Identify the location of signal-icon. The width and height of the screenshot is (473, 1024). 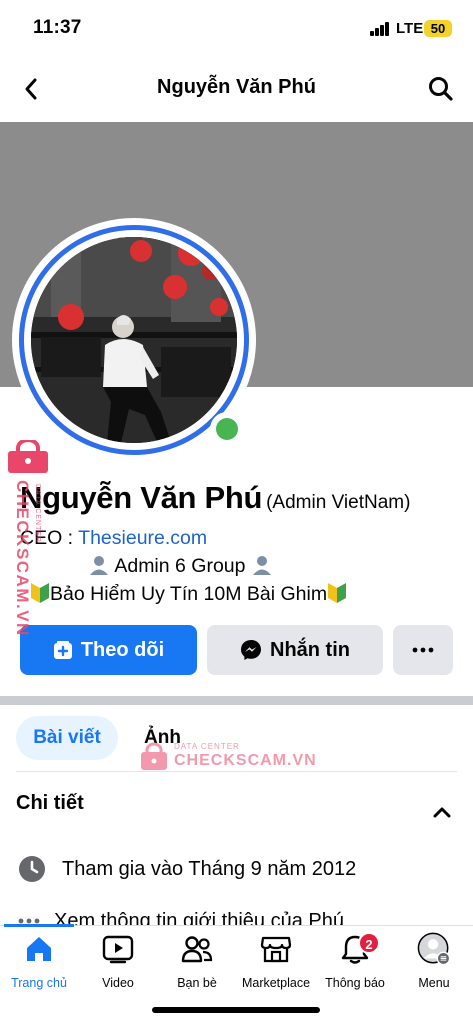
(380, 29).